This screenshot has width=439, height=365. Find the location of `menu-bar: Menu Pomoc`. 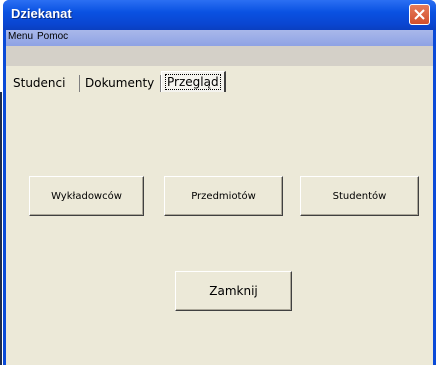

menu-bar: Menu Pomoc is located at coordinates (219, 38).